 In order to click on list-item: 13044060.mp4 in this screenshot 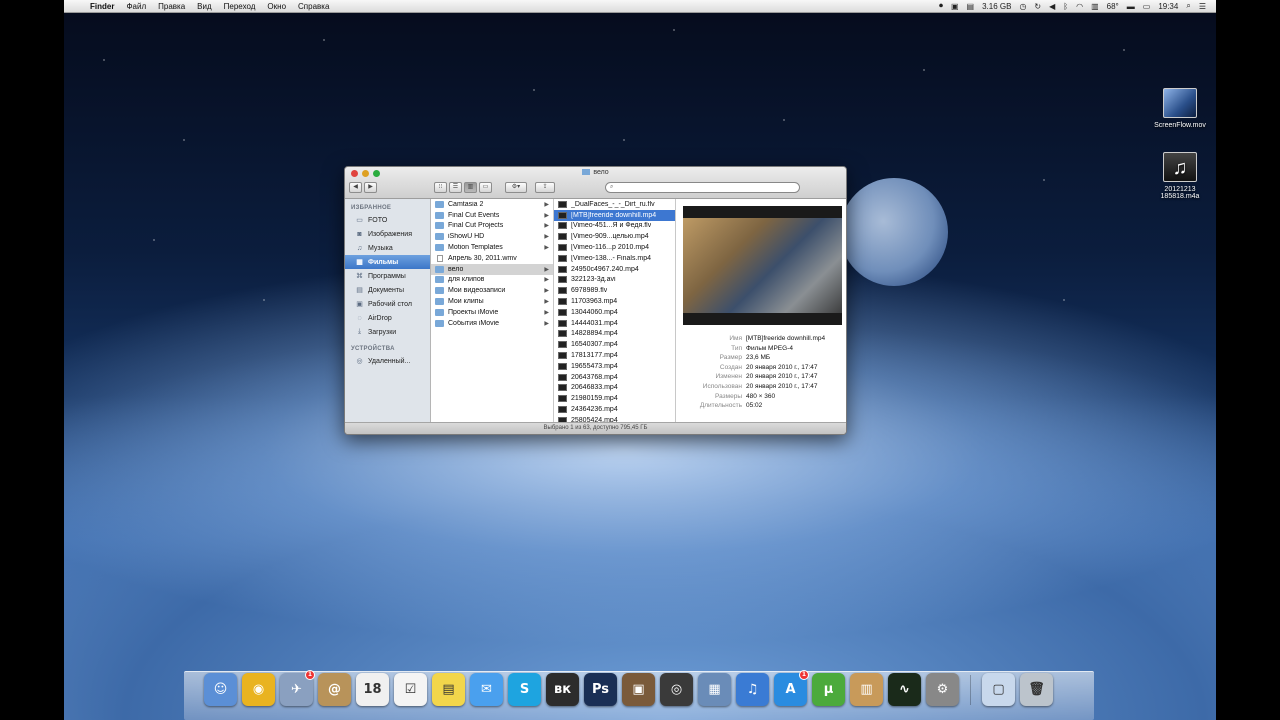, I will do `click(614, 312)`.